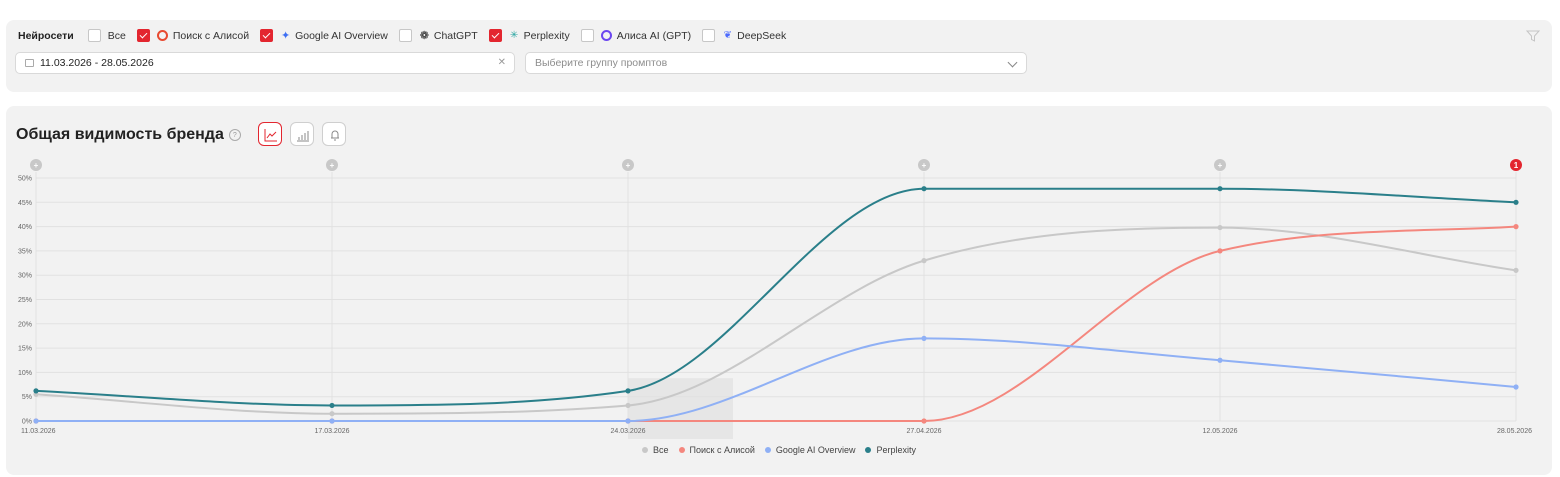  What do you see at coordinates (424, 36) in the screenshot?
I see `openai-icon: ❁` at bounding box center [424, 36].